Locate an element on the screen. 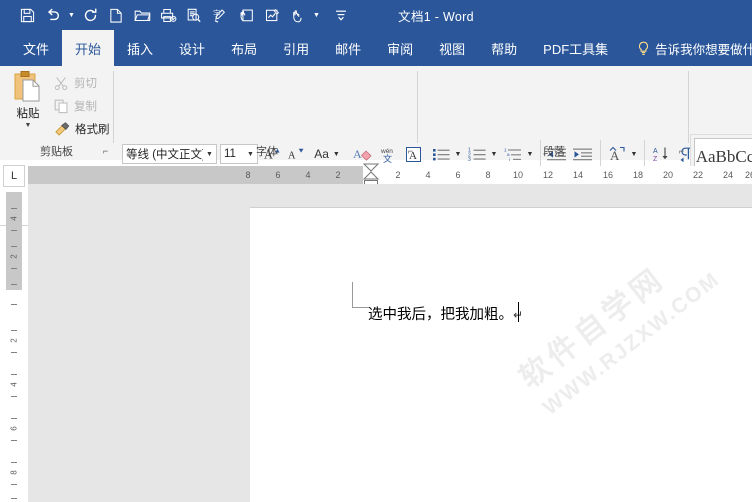  cut-label: 剪切 is located at coordinates (85, 84).